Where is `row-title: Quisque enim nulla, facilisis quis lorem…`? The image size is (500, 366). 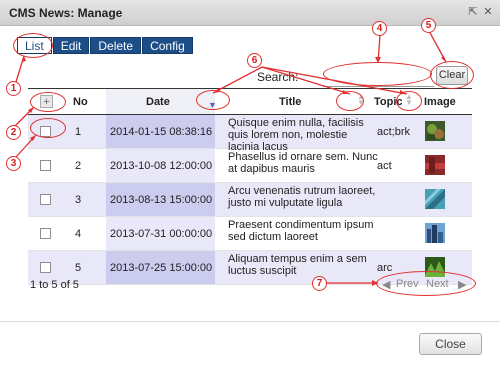
row-title: Quisque enim nulla, facilisis quis lorem… is located at coordinates (296, 135).